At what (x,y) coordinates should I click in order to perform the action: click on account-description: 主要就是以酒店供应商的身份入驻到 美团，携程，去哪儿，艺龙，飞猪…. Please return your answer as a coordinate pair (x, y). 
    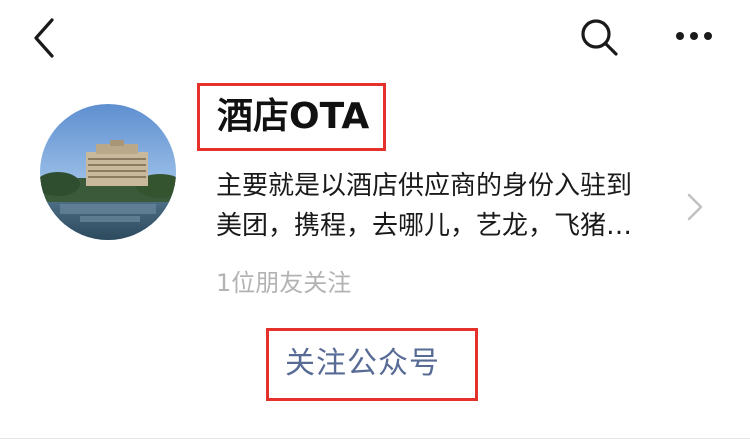
    Looking at the image, I should click on (447, 206).